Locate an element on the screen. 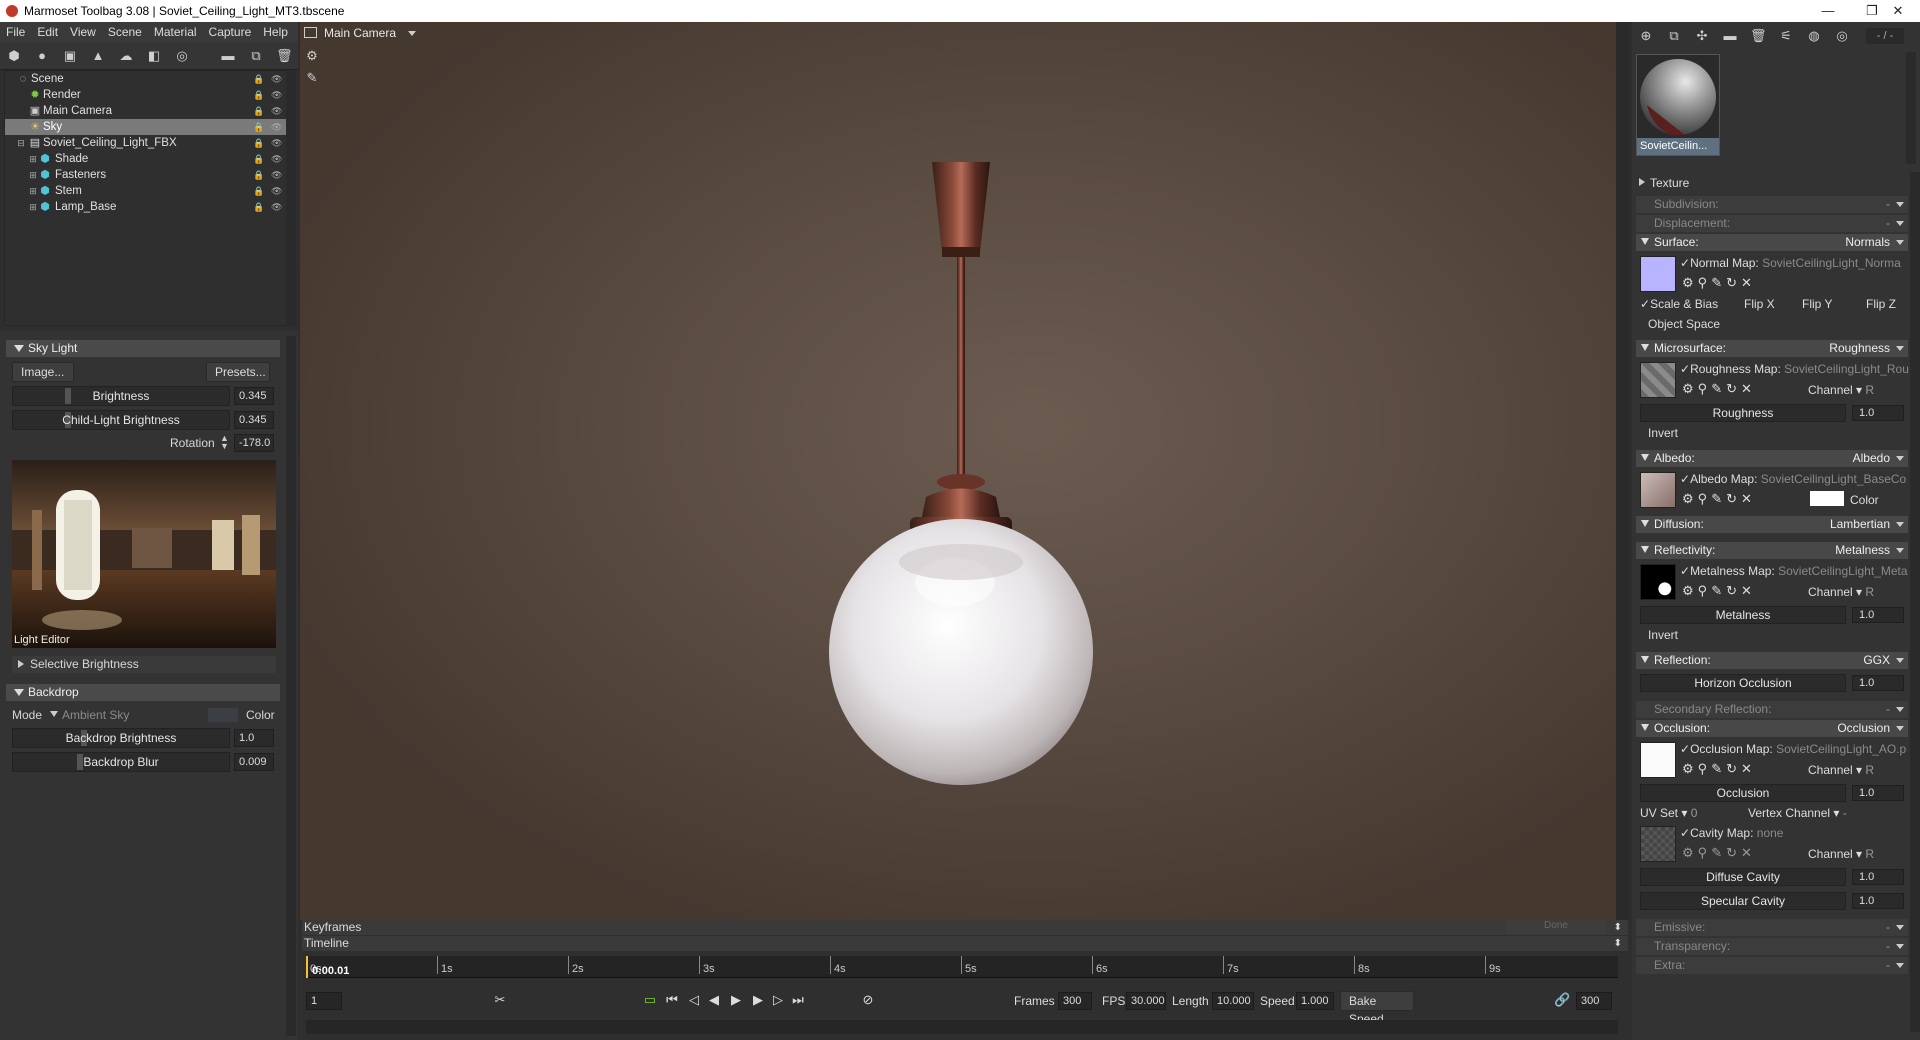 The width and height of the screenshot is (1920, 1040). child-brightness-value: 0.345 is located at coordinates (254, 420).